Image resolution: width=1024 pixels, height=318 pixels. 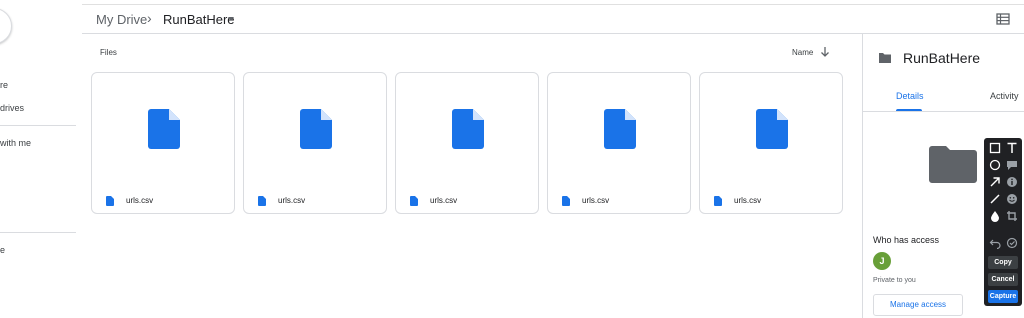 I want to click on sidebar-item-shared-with-me: with me, so click(x=15, y=143).